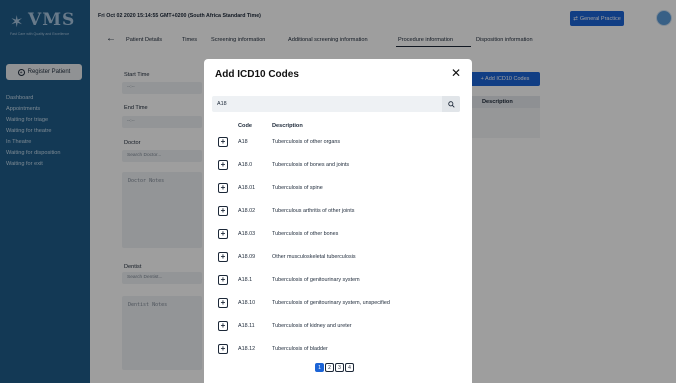  Describe the element at coordinates (305, 234) in the screenshot. I see `row-description: Tuberculosis of other bones` at that location.